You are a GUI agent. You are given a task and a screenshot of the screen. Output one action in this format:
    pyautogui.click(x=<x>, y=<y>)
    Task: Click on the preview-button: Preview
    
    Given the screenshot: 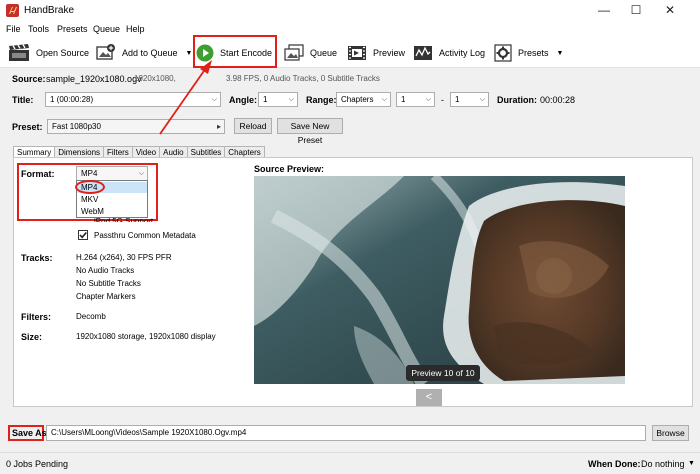 What is the action you would take?
    pyautogui.click(x=376, y=53)
    